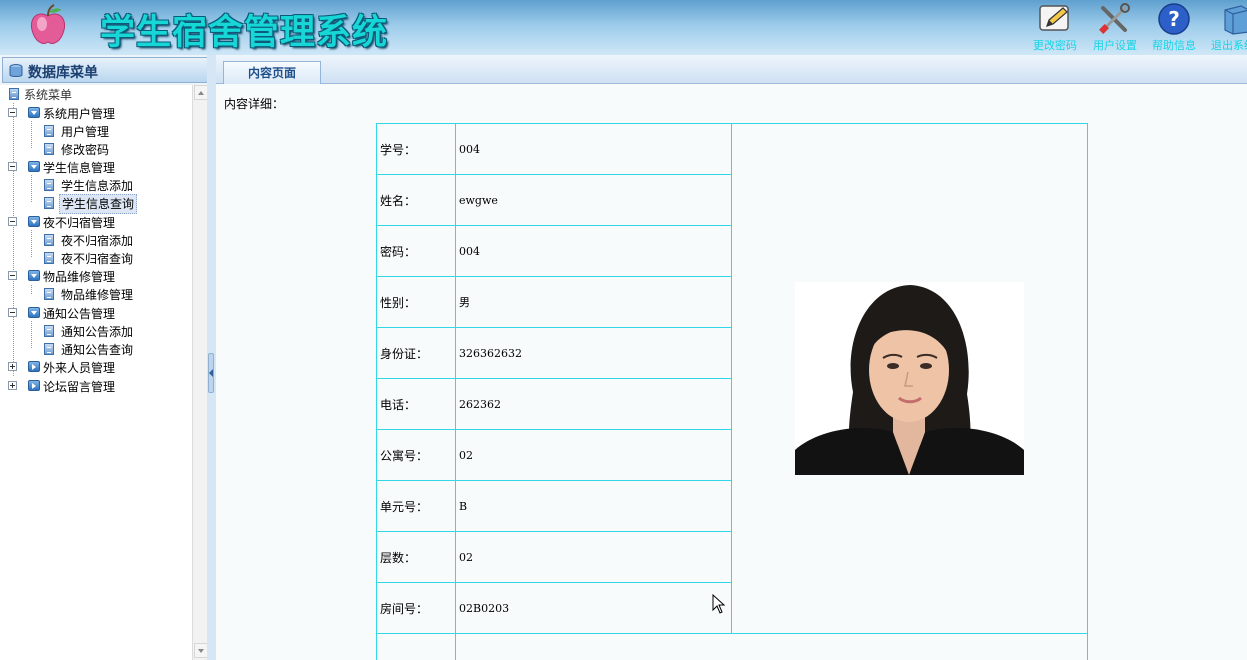 This screenshot has width=1247, height=660. I want to click on tree-item-user-management: 用户管理, so click(77, 131).